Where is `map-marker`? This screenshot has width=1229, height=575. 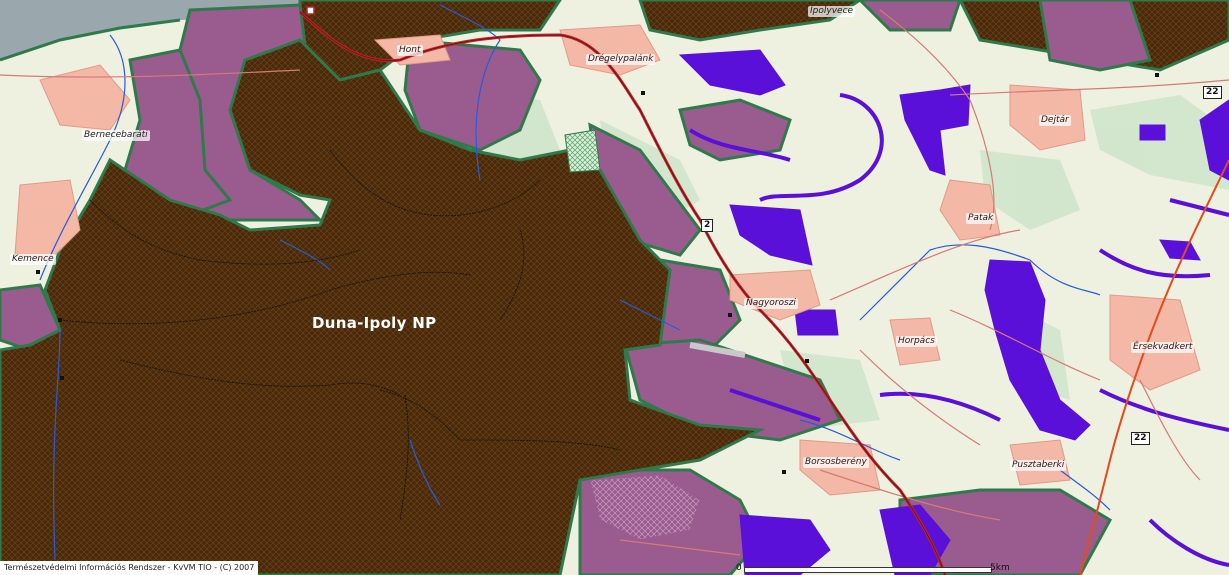
map-marker is located at coordinates (310, 10).